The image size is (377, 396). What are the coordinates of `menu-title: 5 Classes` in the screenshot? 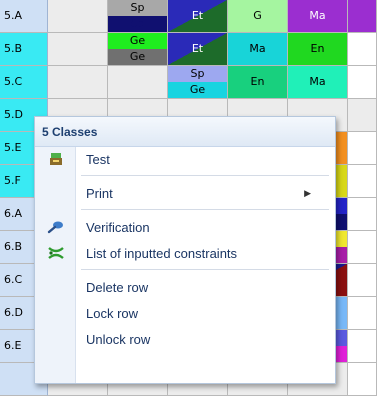 It's located at (185, 132).